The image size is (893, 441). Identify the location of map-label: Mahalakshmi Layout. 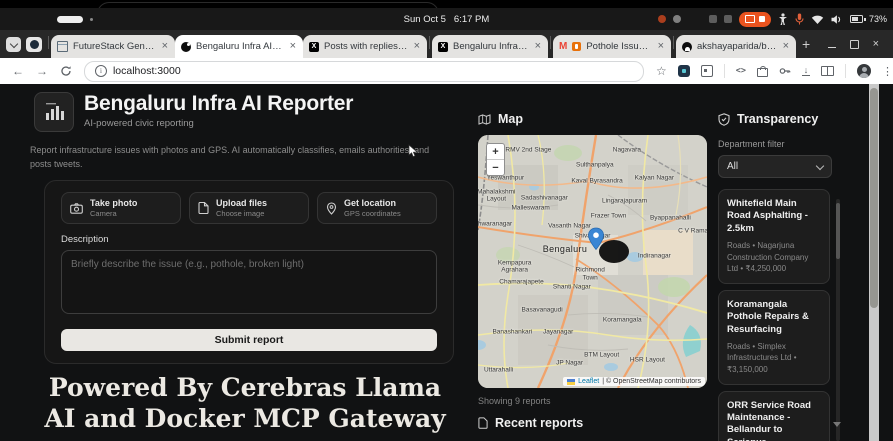
(497, 195).